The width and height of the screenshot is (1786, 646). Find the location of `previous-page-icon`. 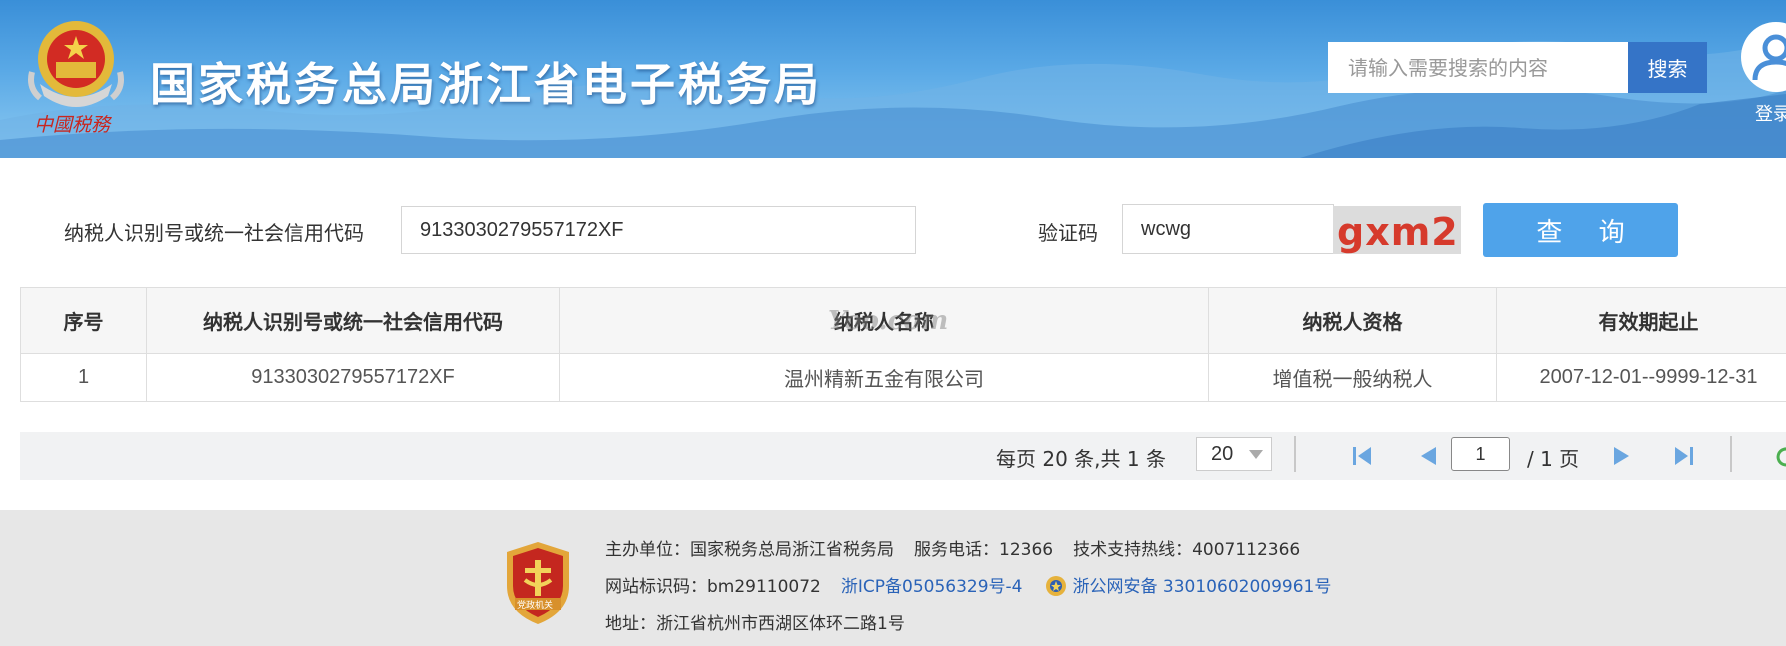

previous-page-icon is located at coordinates (1428, 456).